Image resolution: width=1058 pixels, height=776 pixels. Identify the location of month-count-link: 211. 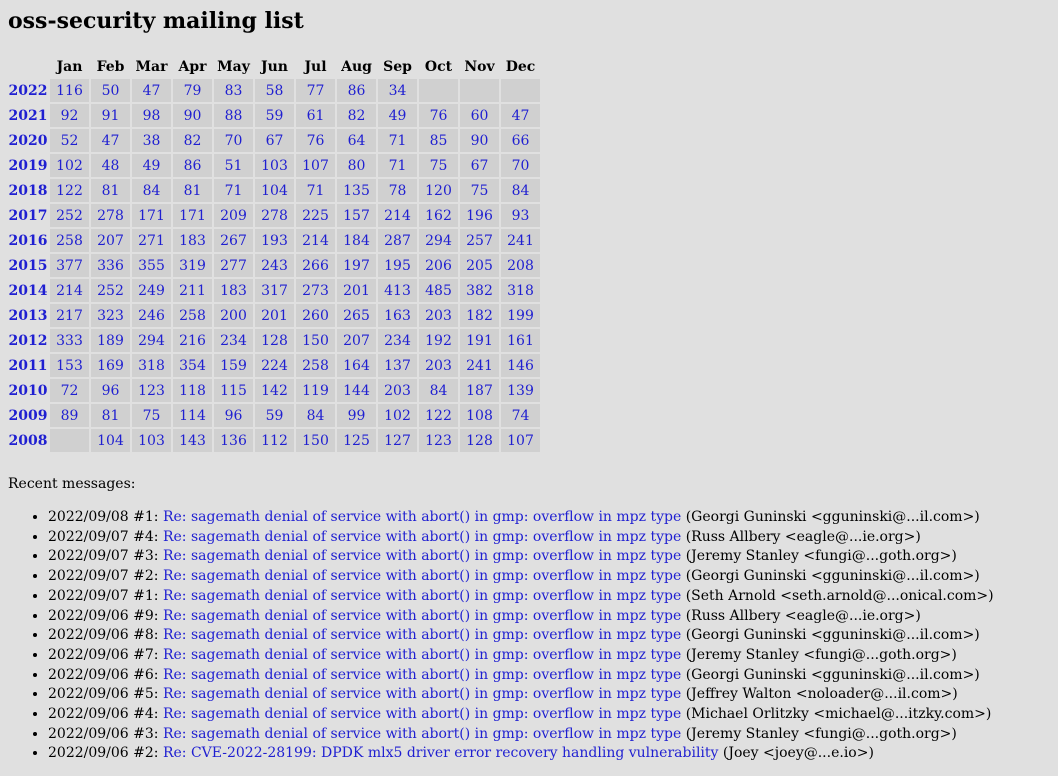
(192, 291).